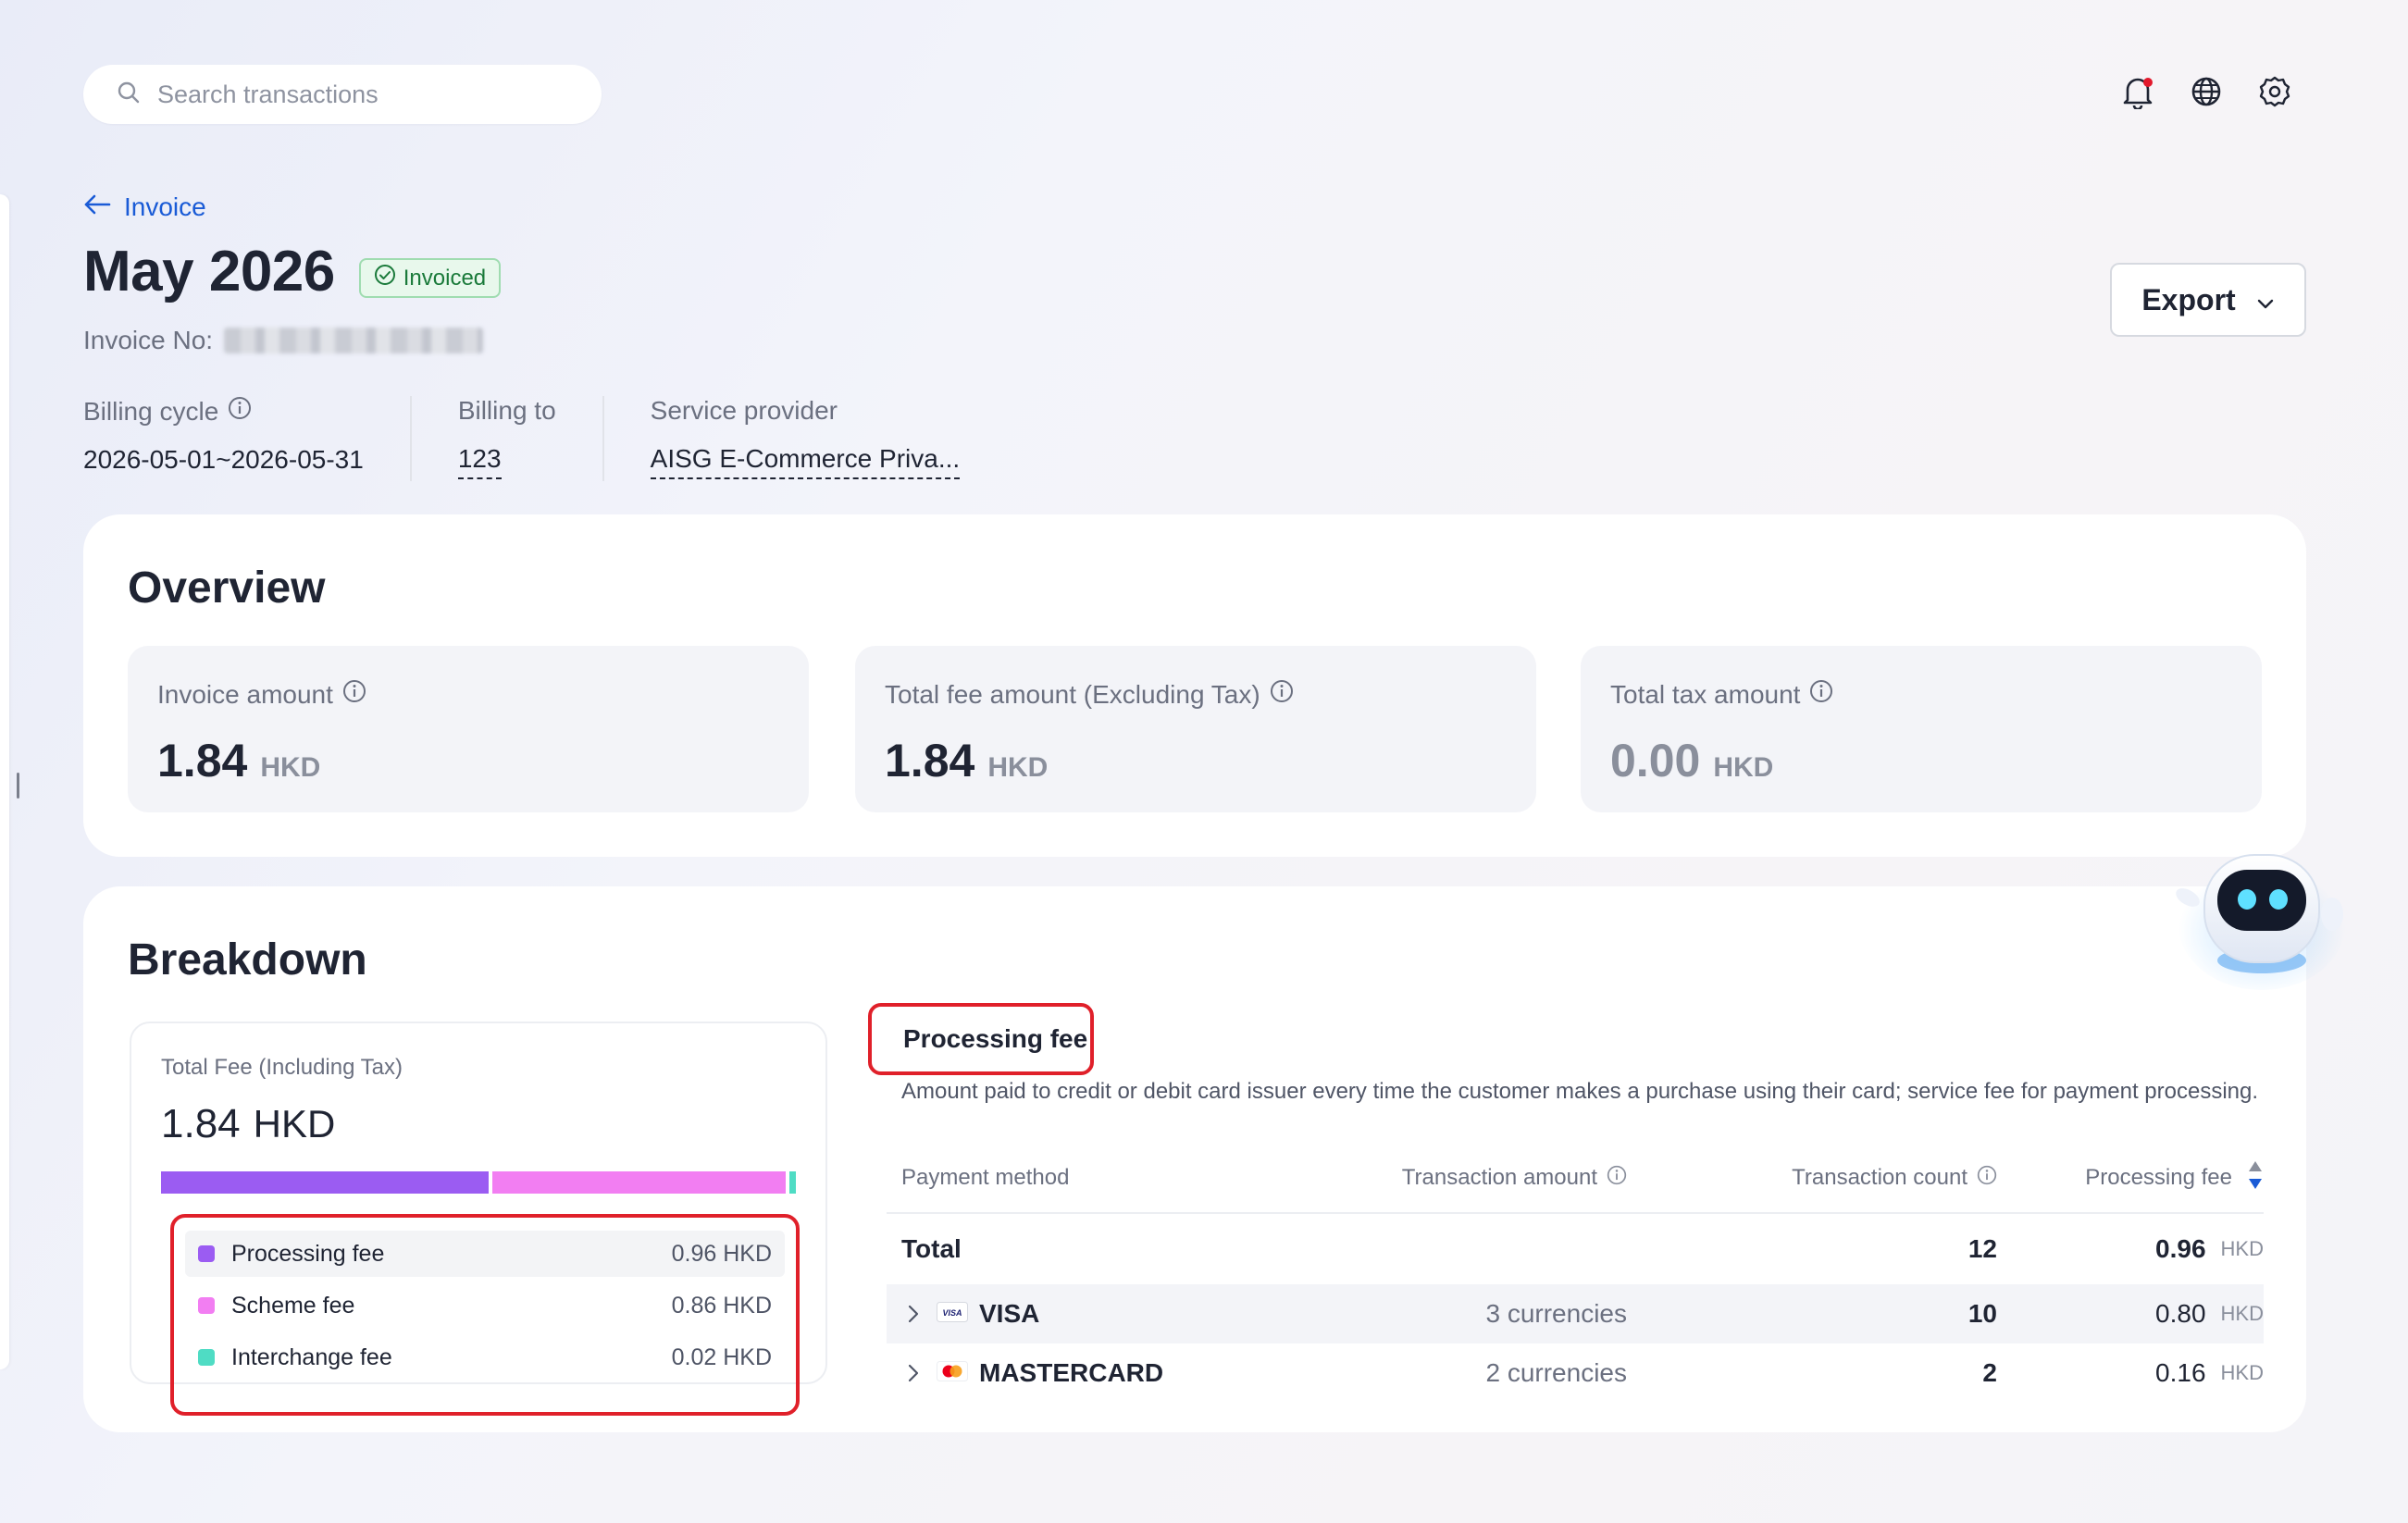 The width and height of the screenshot is (2408, 1523). What do you see at coordinates (485, 1254) in the screenshot?
I see `legend-item-processing-fee: Processing fee 0.96 HKD` at bounding box center [485, 1254].